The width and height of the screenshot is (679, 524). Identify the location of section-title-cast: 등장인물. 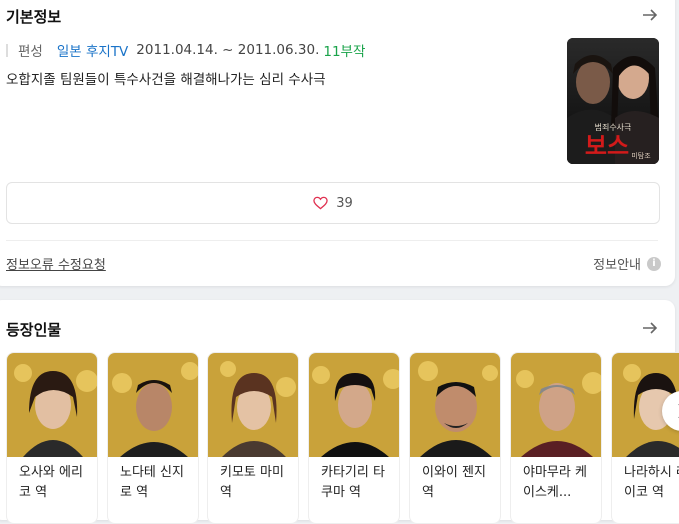
(34, 330).